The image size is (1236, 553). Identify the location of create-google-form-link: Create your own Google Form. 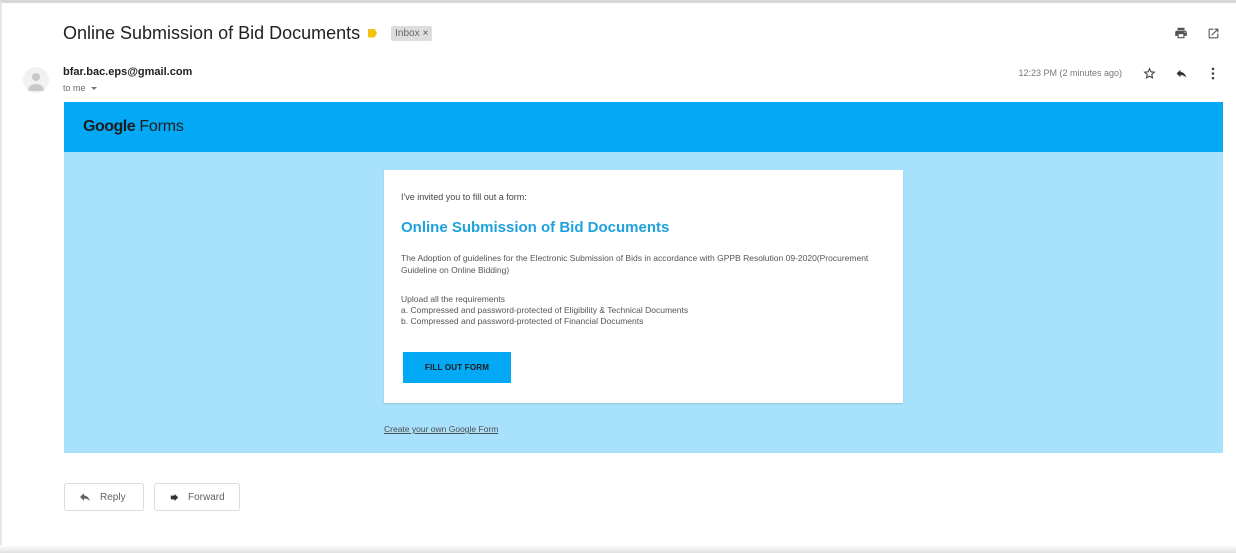
(441, 429).